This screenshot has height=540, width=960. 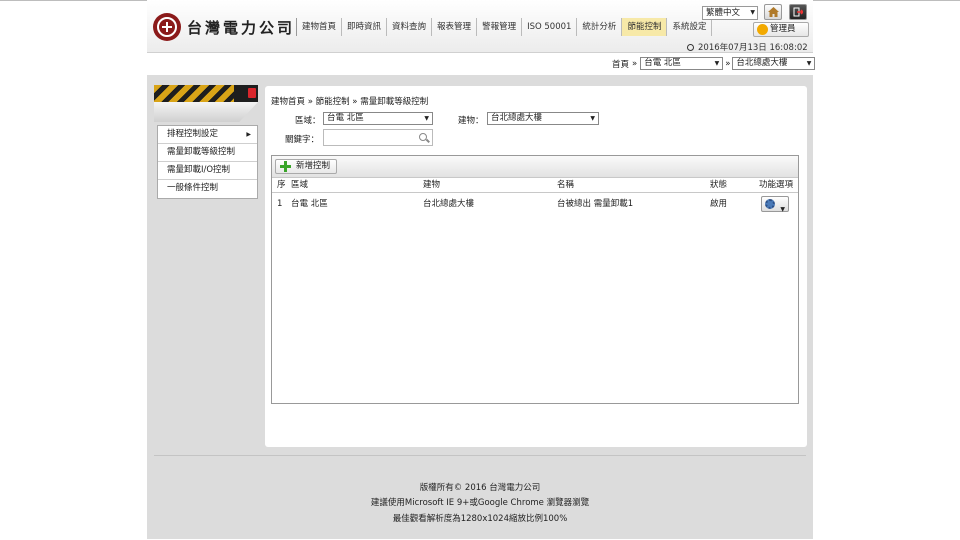 I want to click on top-region-value: 台電 北區, so click(x=662, y=63).